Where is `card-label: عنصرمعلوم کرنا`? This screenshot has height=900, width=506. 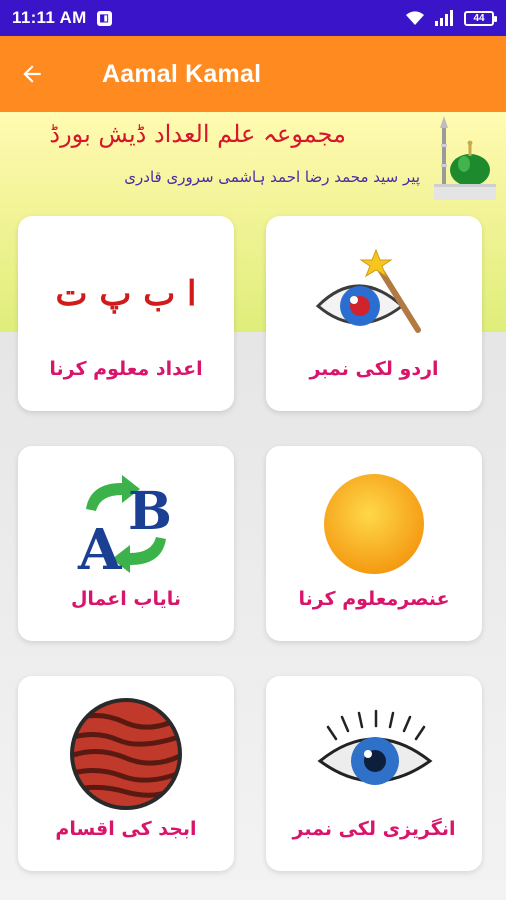 card-label: عنصرمعلوم کرنا is located at coordinates (374, 599).